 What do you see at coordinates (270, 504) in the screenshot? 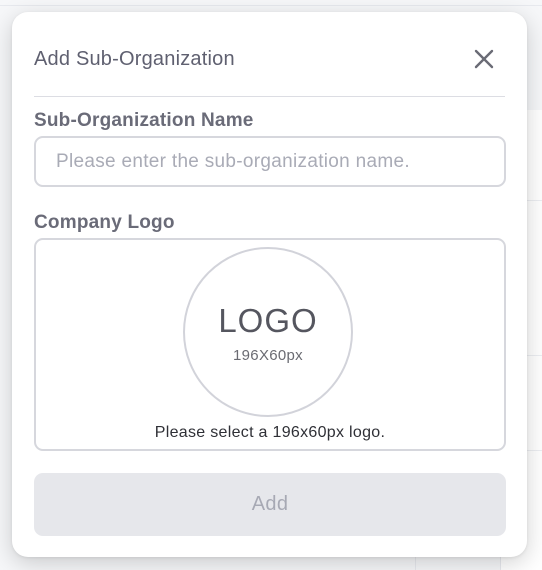
I see `add-button: Add` at bounding box center [270, 504].